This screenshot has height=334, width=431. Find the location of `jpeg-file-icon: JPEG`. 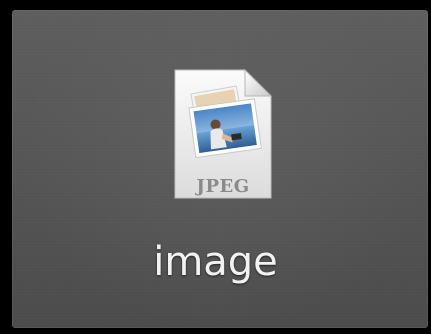

jpeg-file-icon: JPEG is located at coordinates (223, 134).